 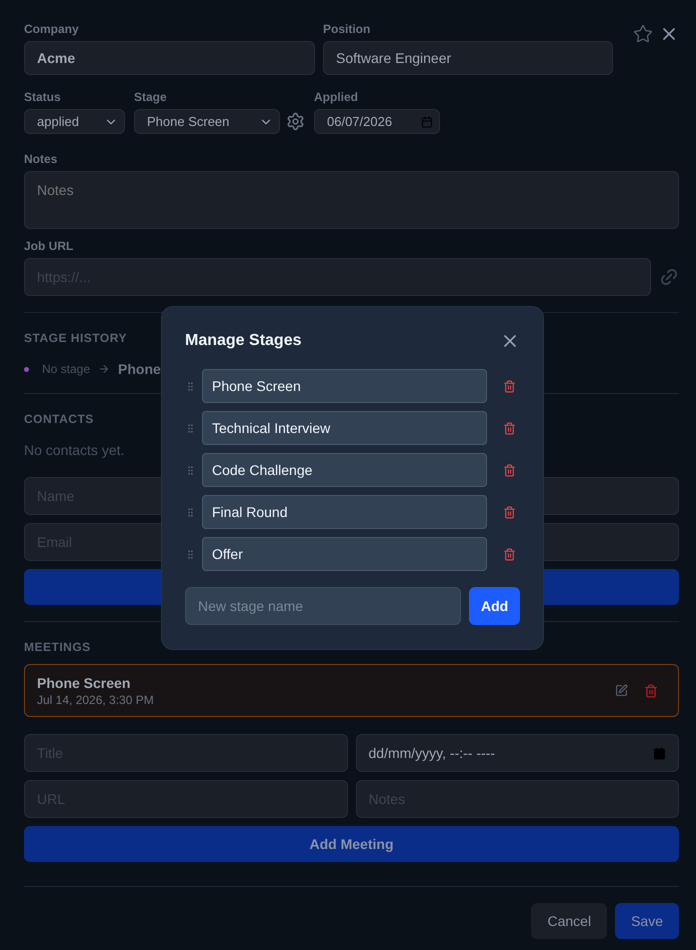 I want to click on field-label: Stage, so click(x=151, y=97).